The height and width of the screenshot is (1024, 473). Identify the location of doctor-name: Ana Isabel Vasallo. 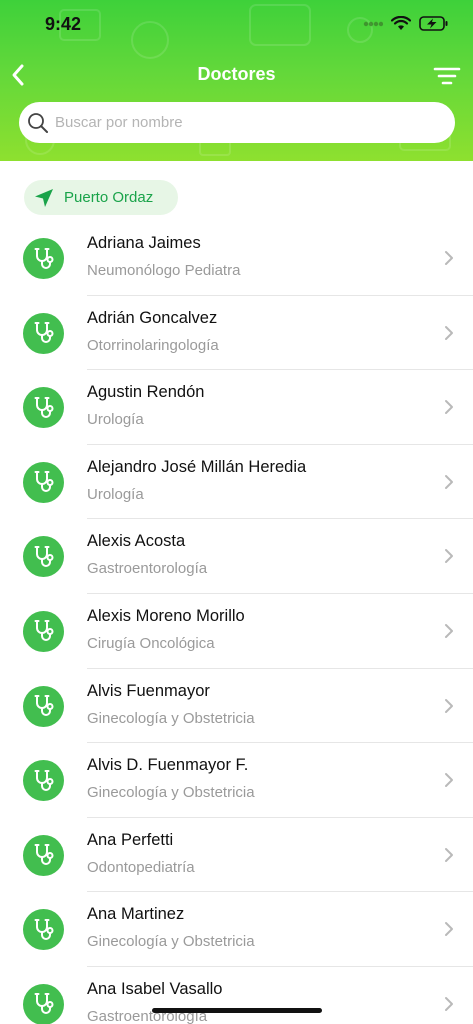
(155, 988).